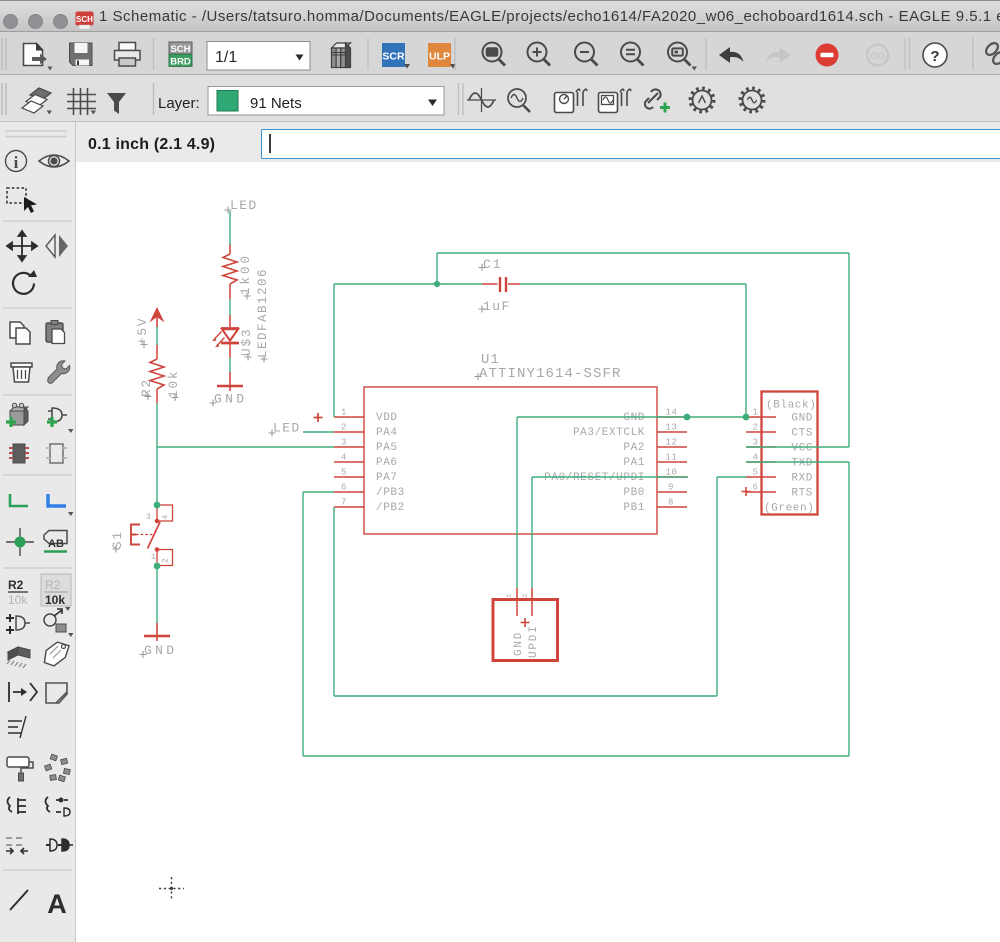 The width and height of the screenshot is (1000, 942). I want to click on svg-text: 1/1, so click(226, 57).